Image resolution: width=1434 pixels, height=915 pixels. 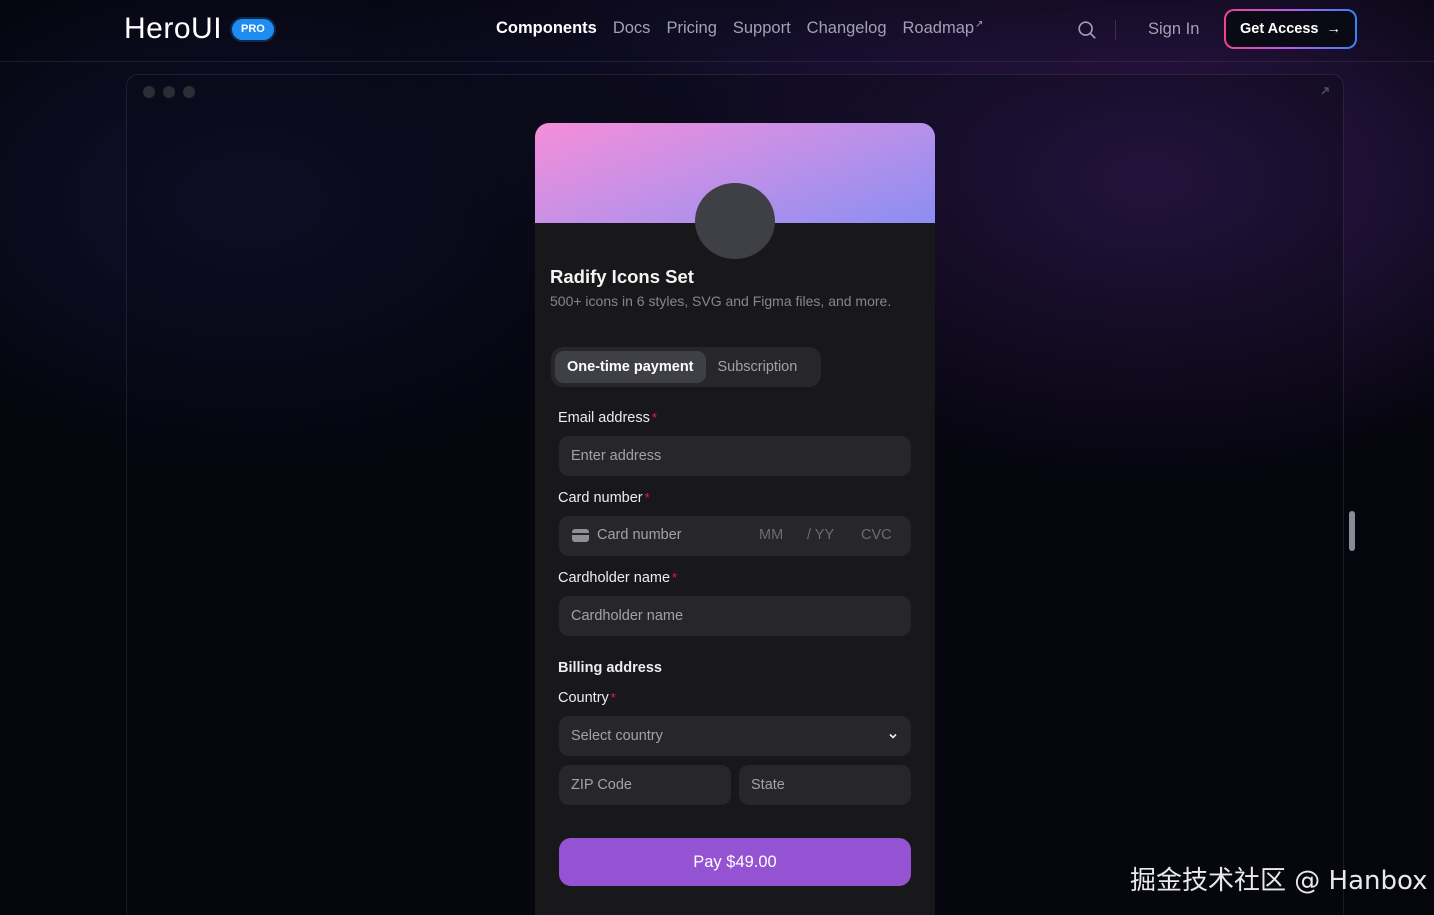 What do you see at coordinates (735, 862) in the screenshot?
I see `pay-button: Pay $49.00` at bounding box center [735, 862].